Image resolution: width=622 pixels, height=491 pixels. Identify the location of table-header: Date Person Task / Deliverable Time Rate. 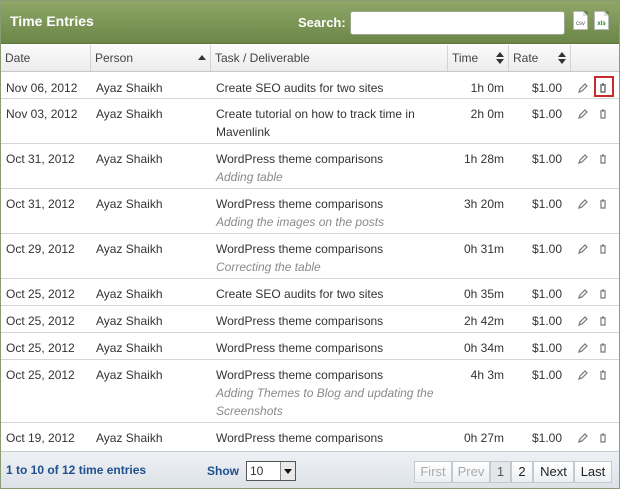
(310, 58).